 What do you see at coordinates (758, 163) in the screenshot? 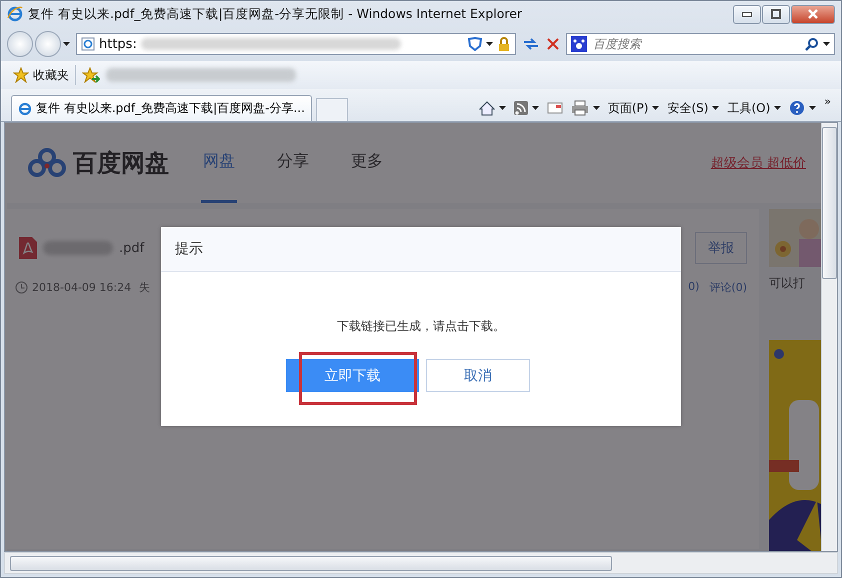
I see `promo-link: 超级会员 超低价` at bounding box center [758, 163].